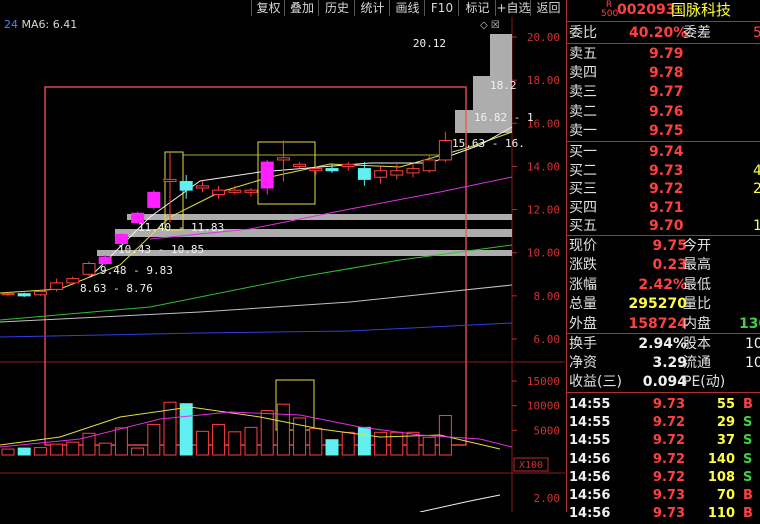 The height and width of the screenshot is (524, 760). Describe the element at coordinates (725, 441) in the screenshot. I see `tick-volume: 37` at that location.